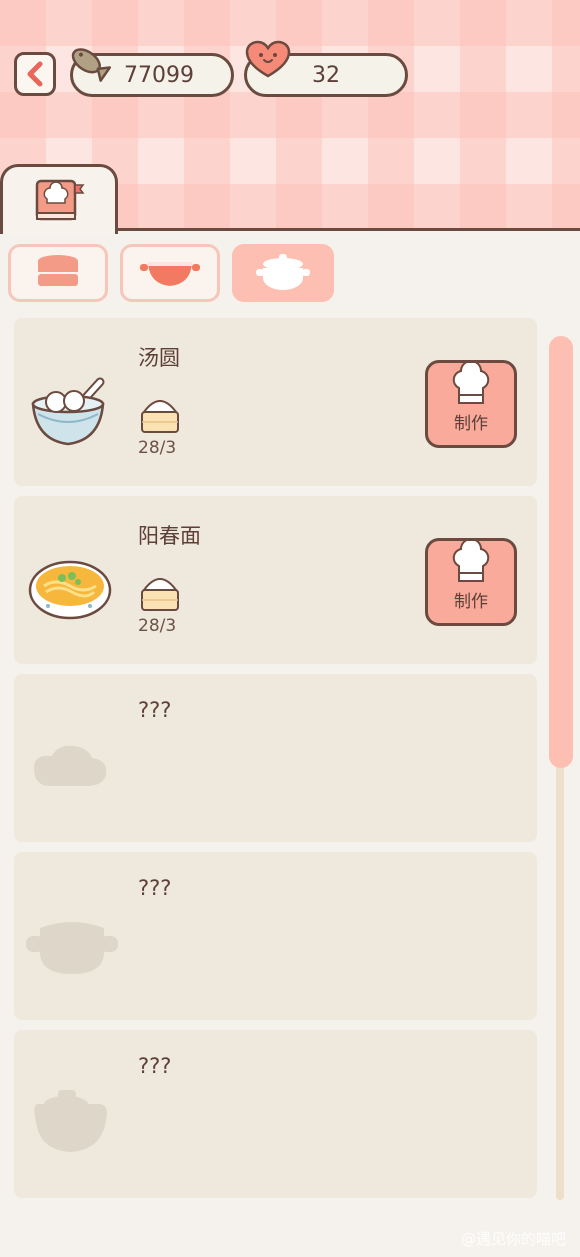 The height and width of the screenshot is (1257, 580). I want to click on tab-recipe-book, so click(59, 199).